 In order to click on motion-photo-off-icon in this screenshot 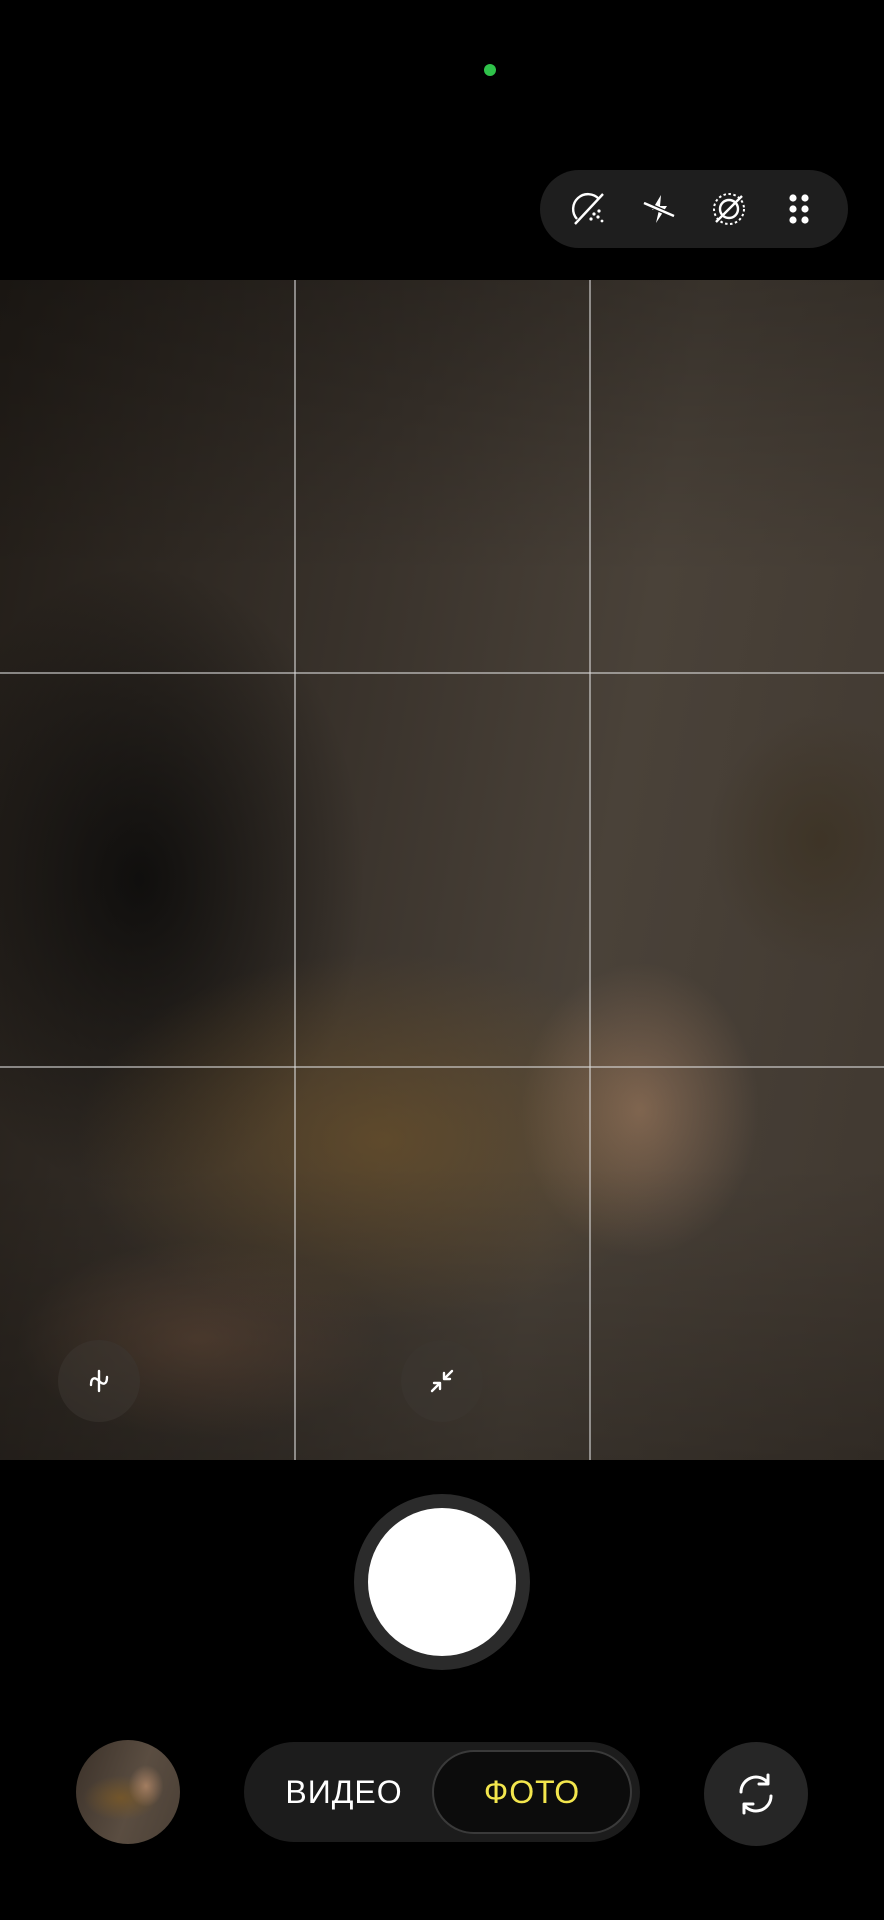, I will do `click(729, 209)`.